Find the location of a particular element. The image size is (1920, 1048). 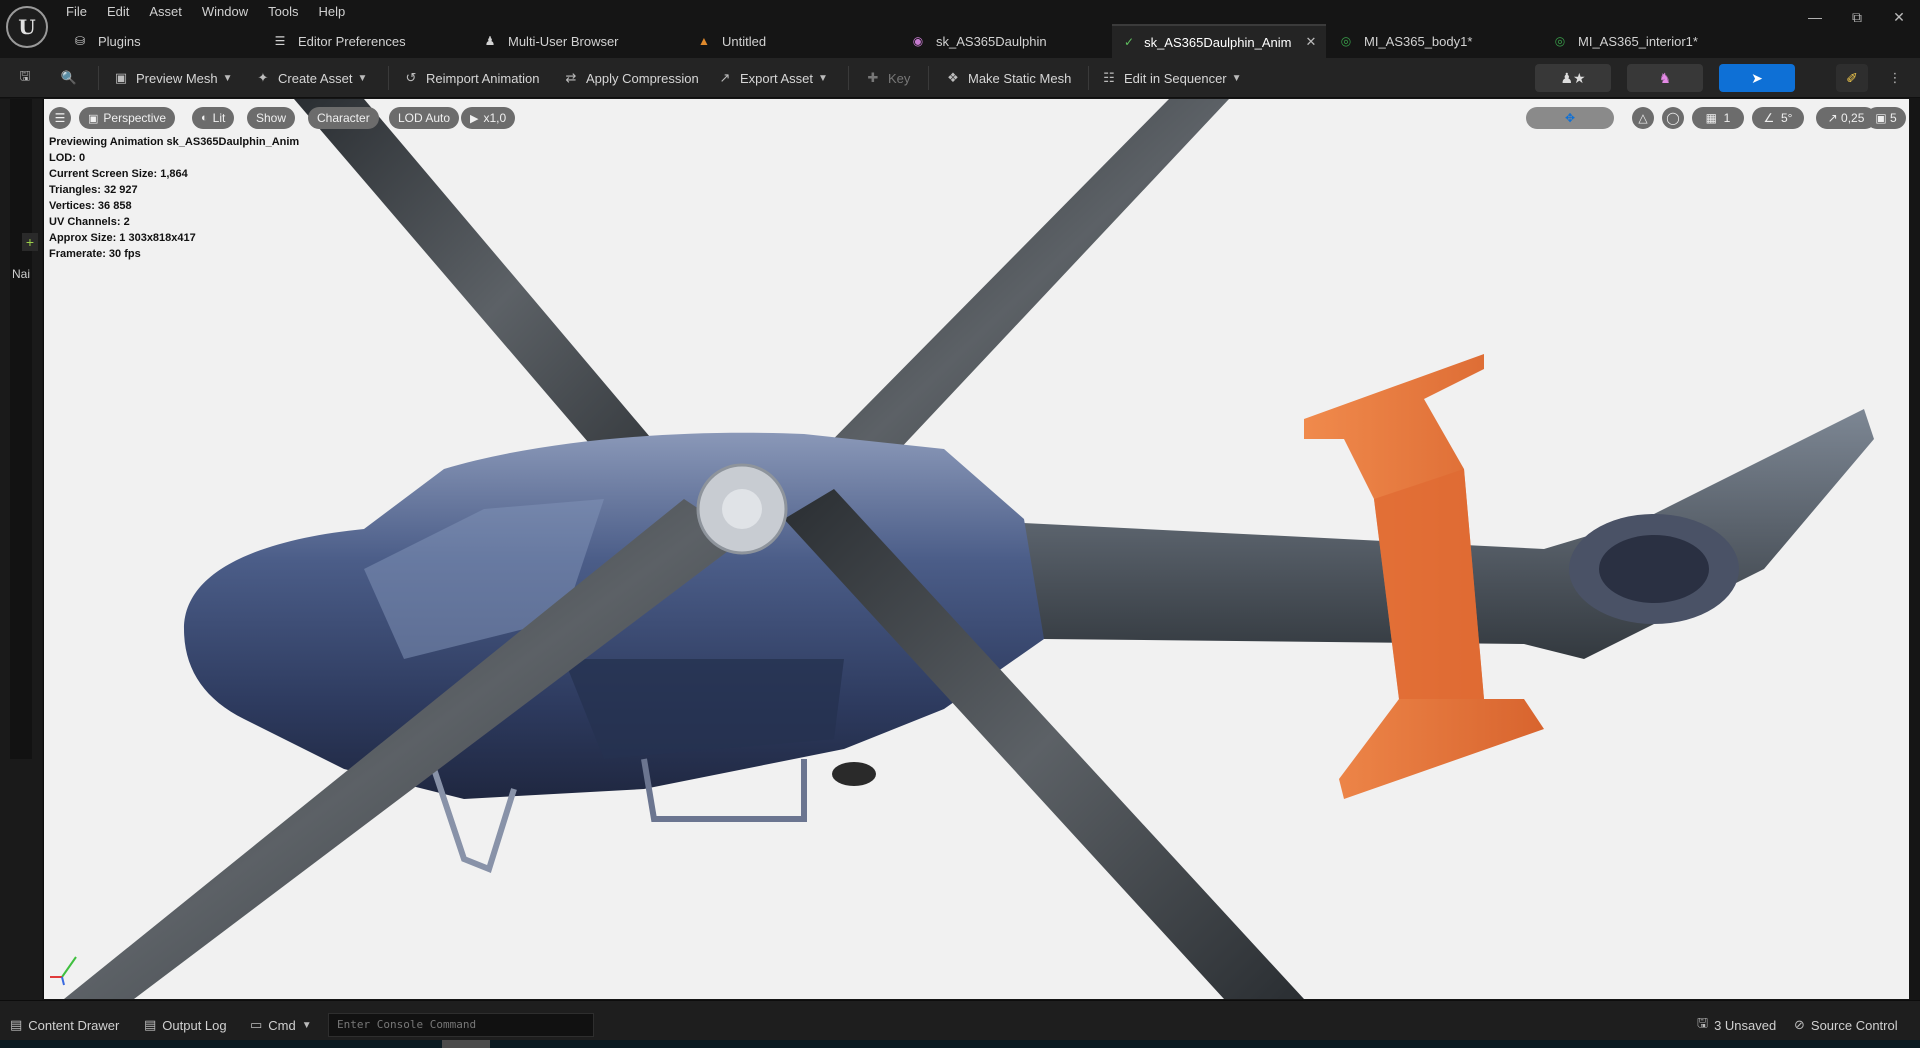

output-log-button: ▤ Output Log is located at coordinates (185, 1025).